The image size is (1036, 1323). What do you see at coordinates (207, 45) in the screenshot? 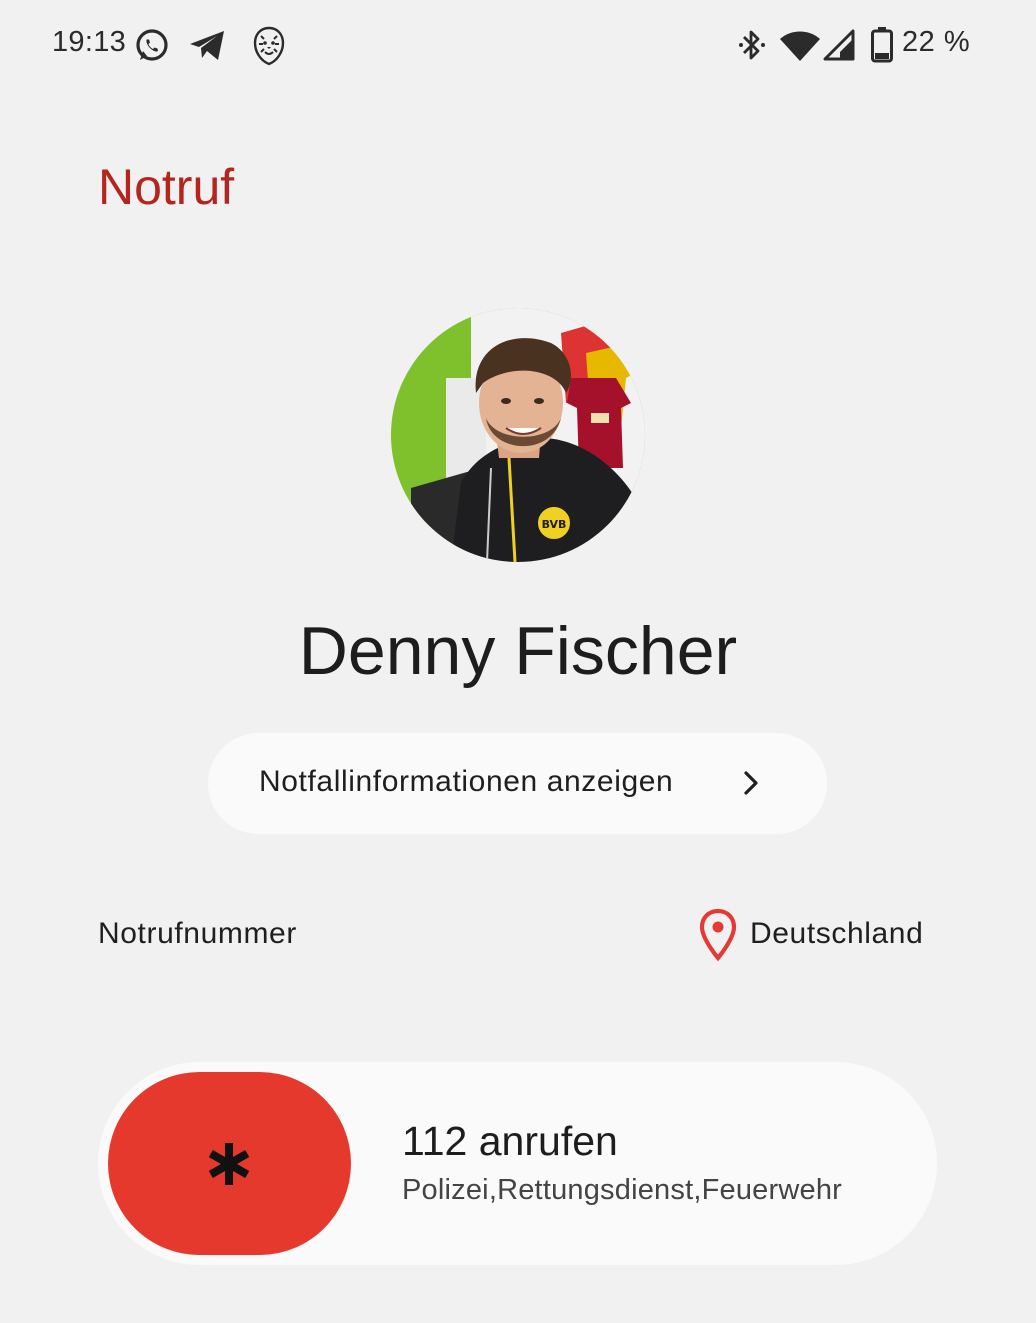
I see `telegram-icon` at bounding box center [207, 45].